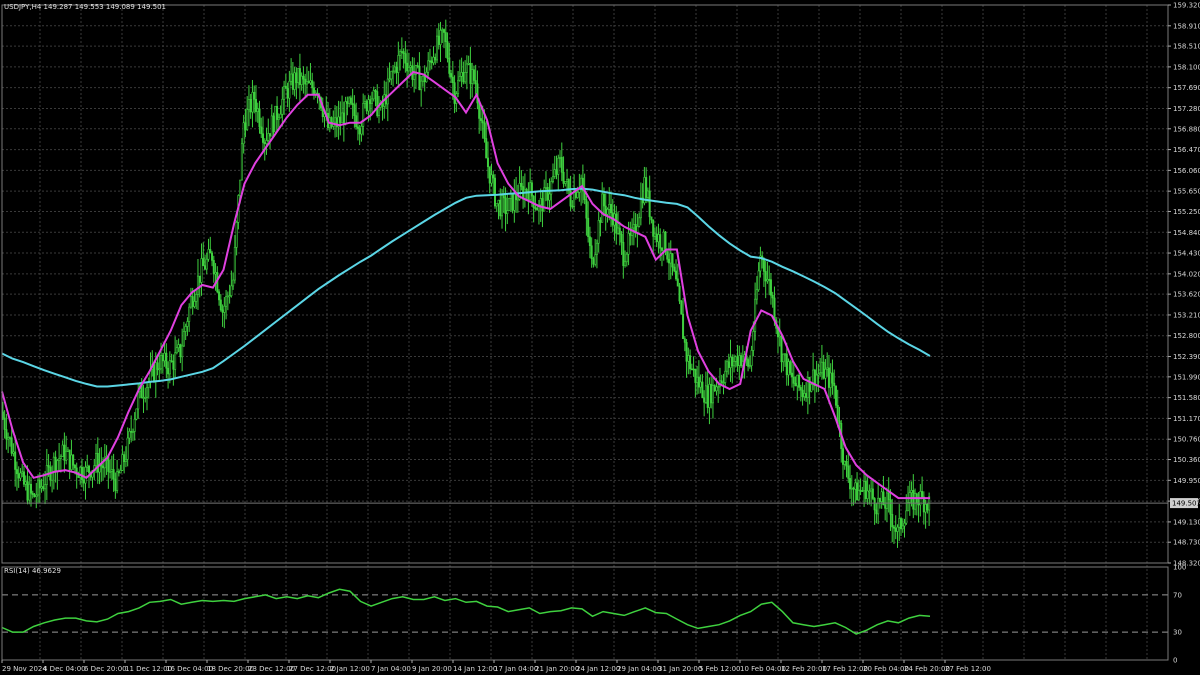  What do you see at coordinates (557, 669) in the screenshot?
I see `time-tick-label: 21 Jan 20:00` at bounding box center [557, 669].